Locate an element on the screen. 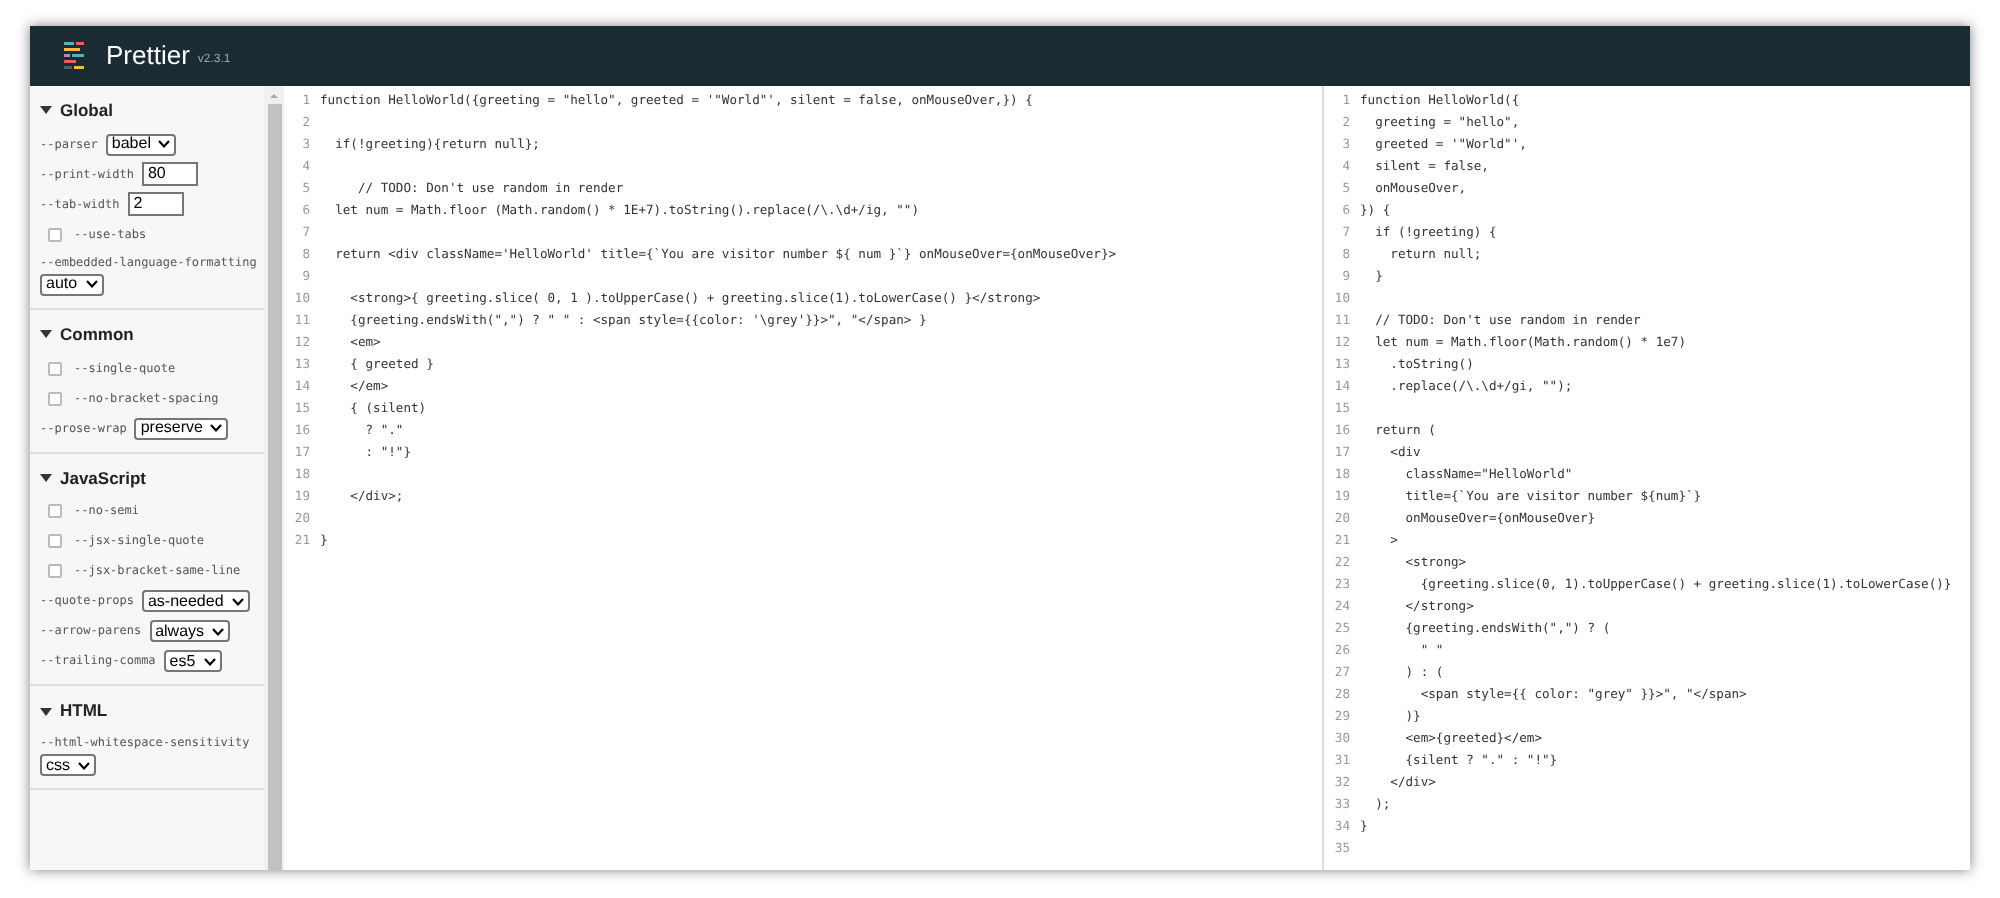 The image size is (2000, 898). dropdown: preserve is located at coordinates (181, 428).